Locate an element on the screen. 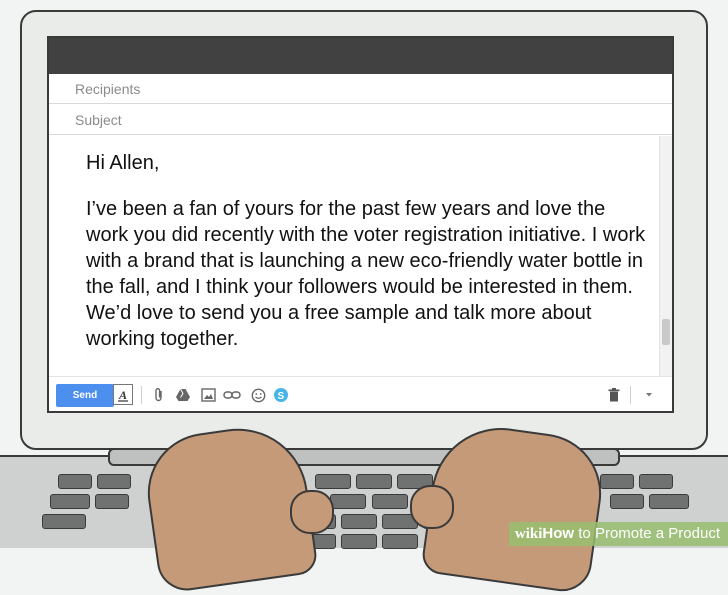 The height and width of the screenshot is (595, 728). format-text-icon: A is located at coordinates (123, 394).